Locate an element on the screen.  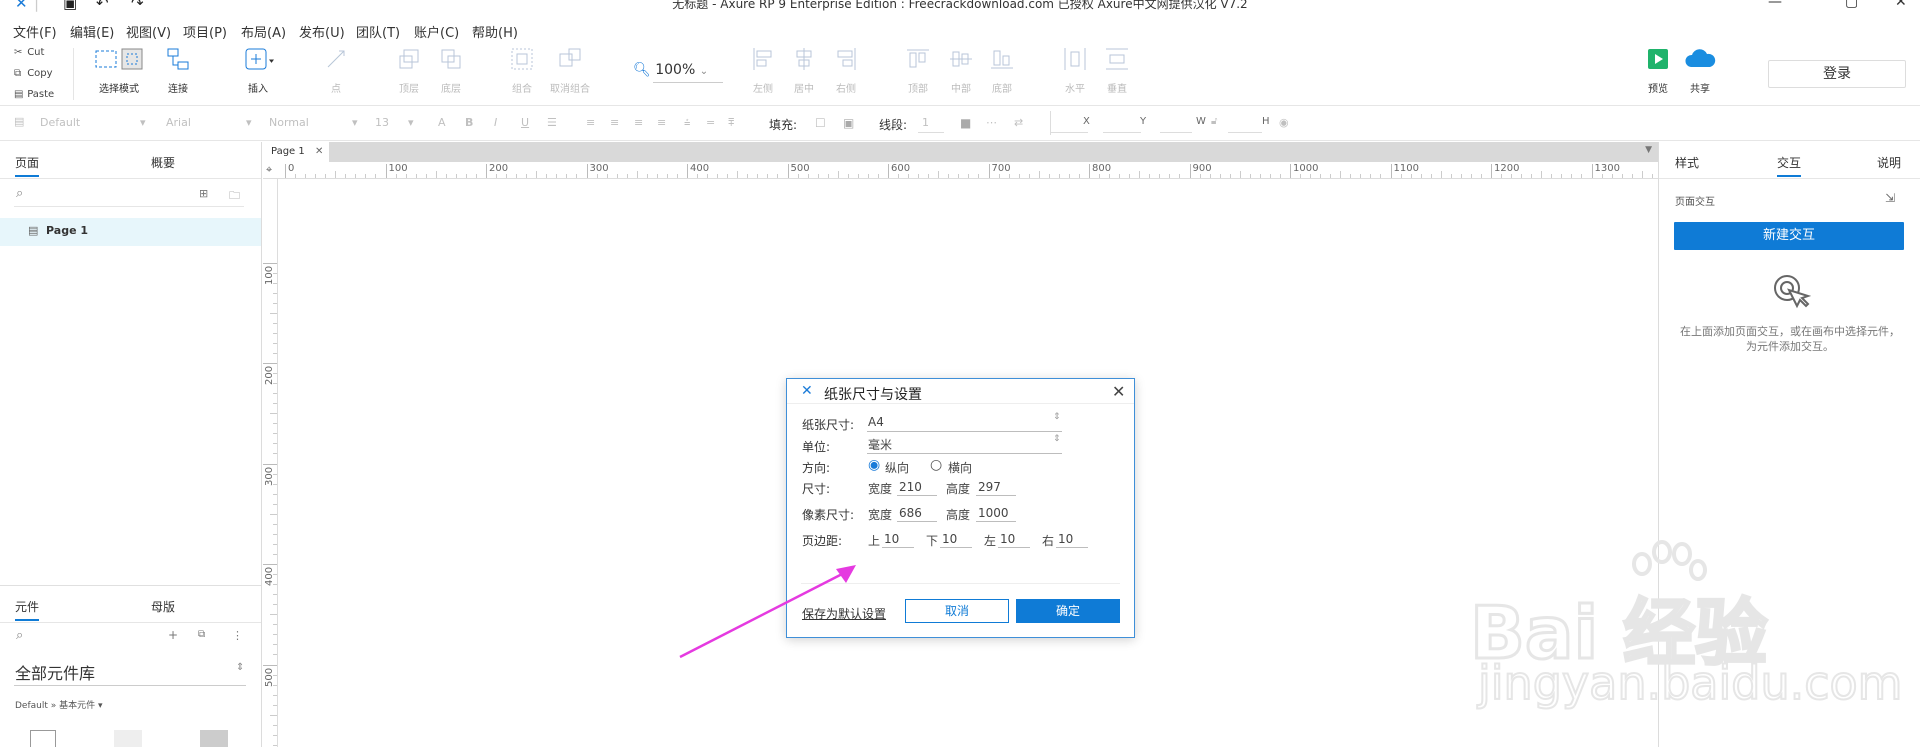
tab-widgets: 元件 is located at coordinates (27, 609).